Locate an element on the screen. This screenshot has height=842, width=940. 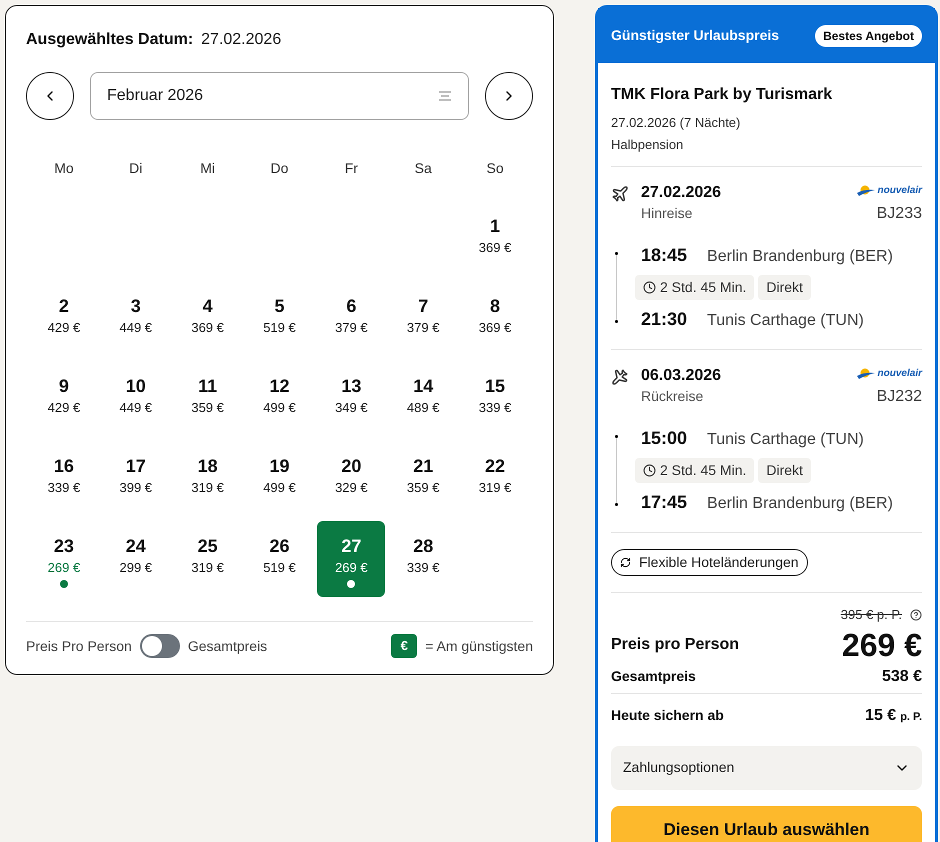
weekday-label: Fr is located at coordinates (351, 168).